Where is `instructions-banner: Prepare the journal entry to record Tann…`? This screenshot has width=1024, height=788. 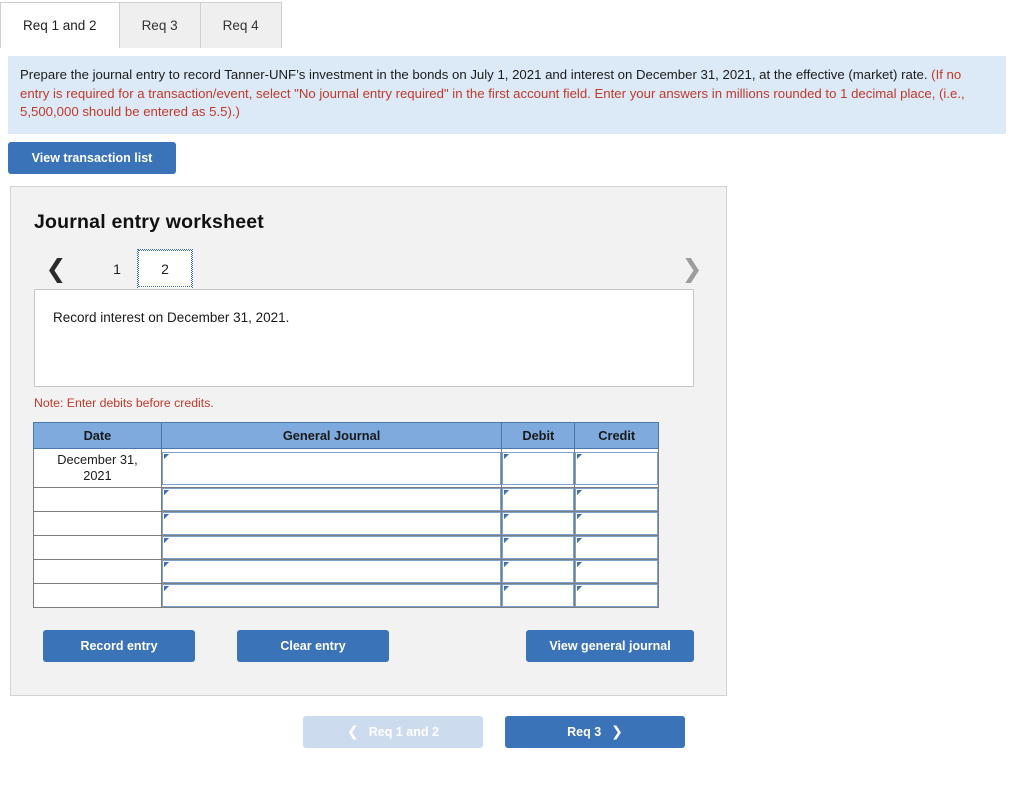
instructions-banner: Prepare the journal entry to record Tann… is located at coordinates (507, 95).